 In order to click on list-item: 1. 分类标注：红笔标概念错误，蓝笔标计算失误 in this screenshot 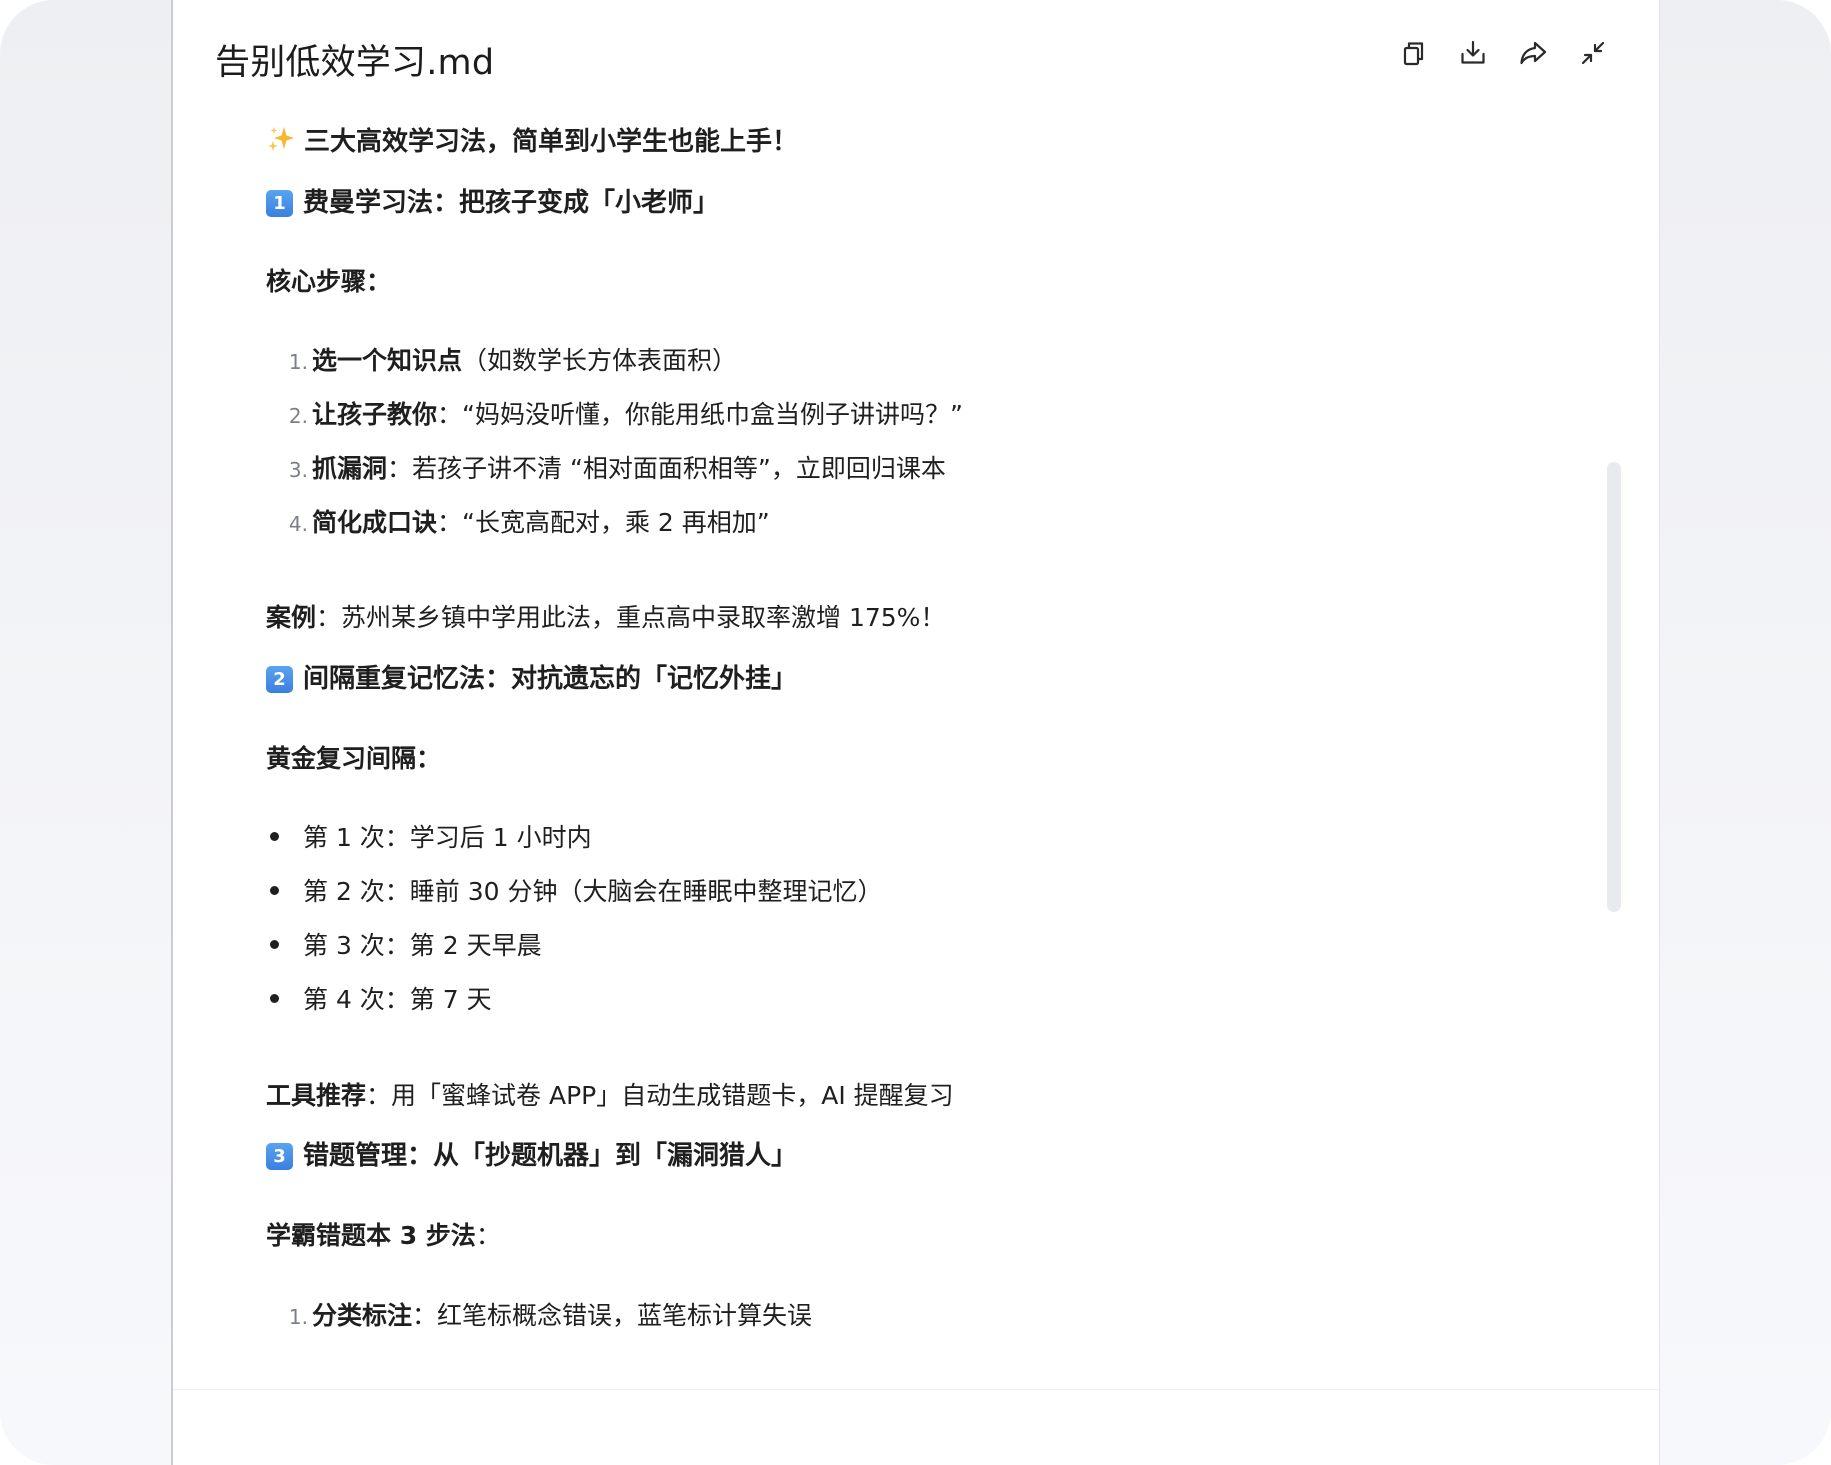, I will do `click(550, 1315)`.